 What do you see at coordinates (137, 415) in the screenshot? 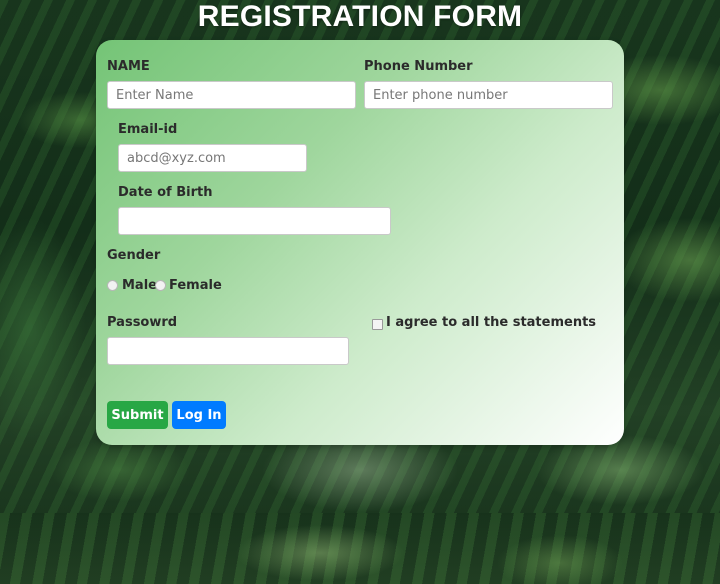
I see `submit-button: Submit` at bounding box center [137, 415].